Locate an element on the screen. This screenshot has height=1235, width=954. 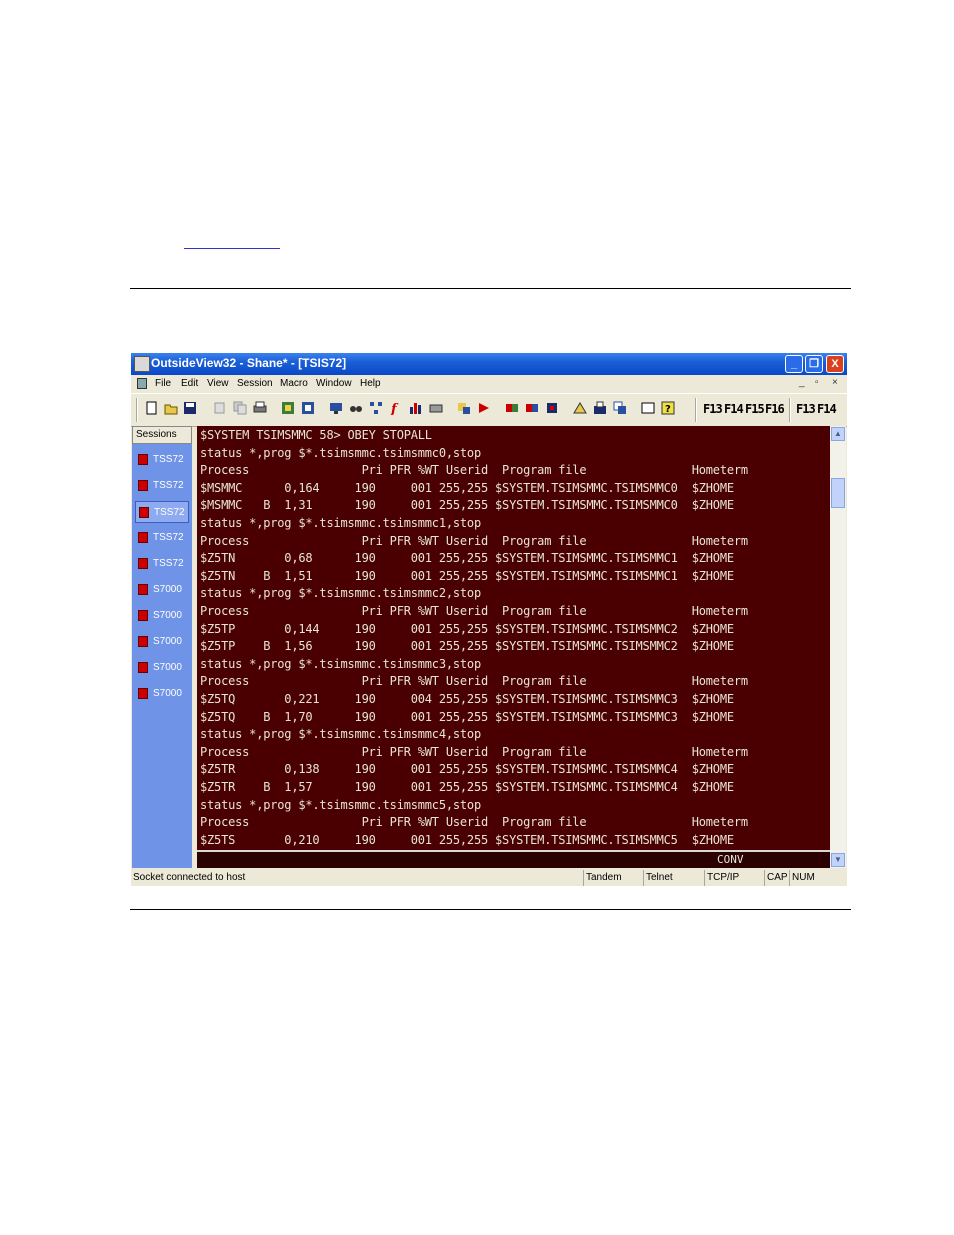
f16-key-button: F16 is located at coordinates (775, 409).